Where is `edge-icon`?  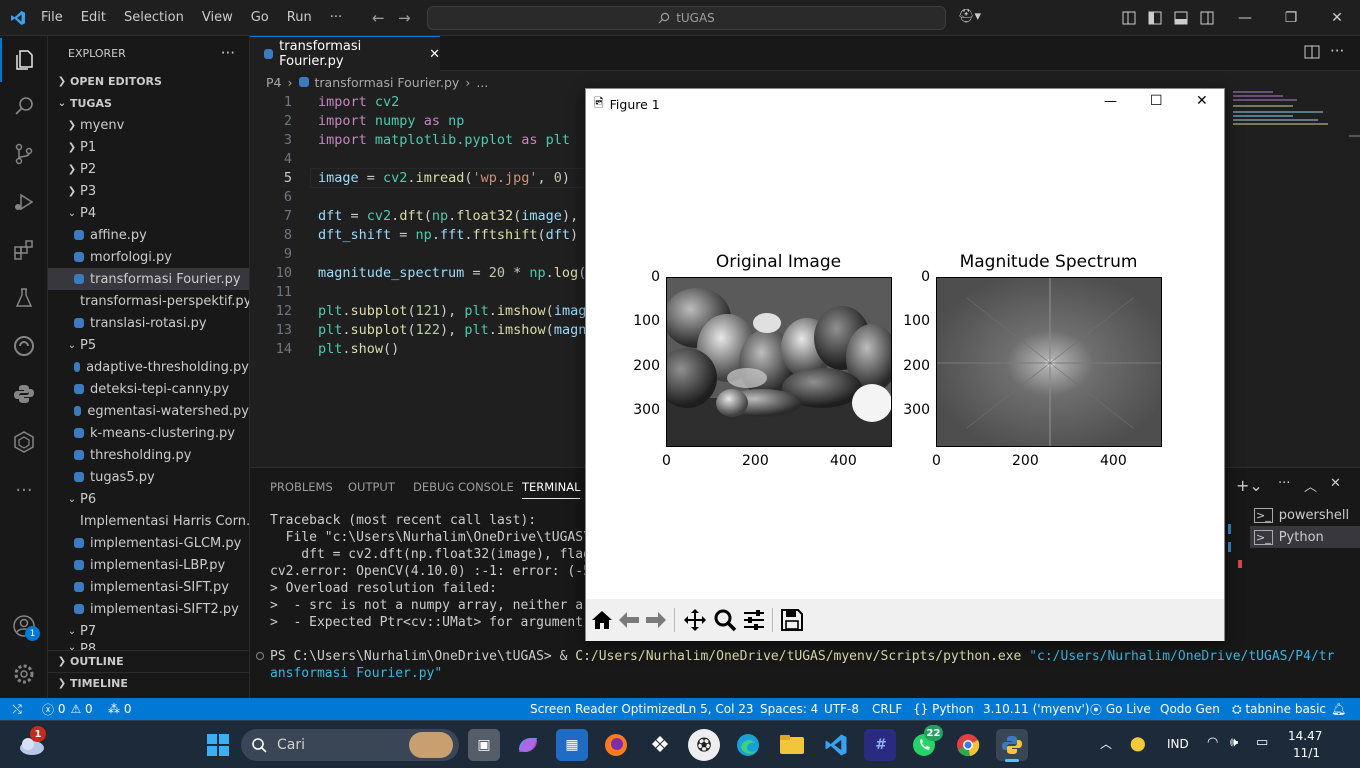
edge-icon is located at coordinates (748, 745).